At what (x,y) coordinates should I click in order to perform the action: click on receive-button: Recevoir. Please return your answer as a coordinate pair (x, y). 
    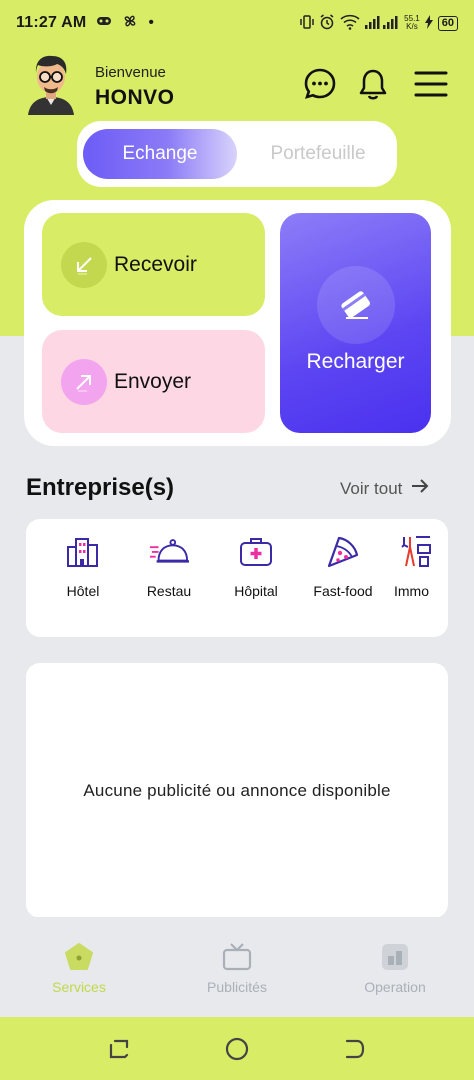
    Looking at the image, I should click on (153, 264).